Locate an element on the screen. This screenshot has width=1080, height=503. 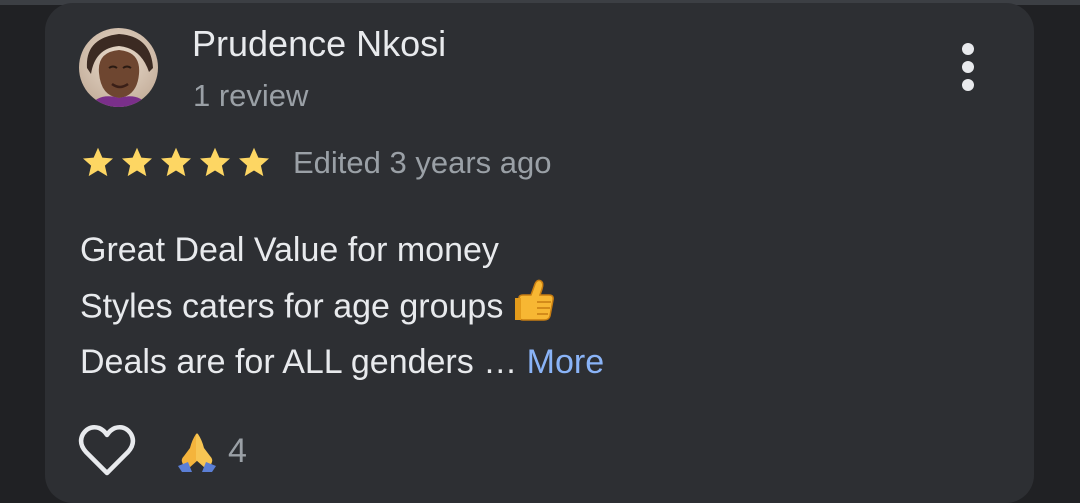
review-line-2-text: Styles caters for age groups is located at coordinates (292, 306).